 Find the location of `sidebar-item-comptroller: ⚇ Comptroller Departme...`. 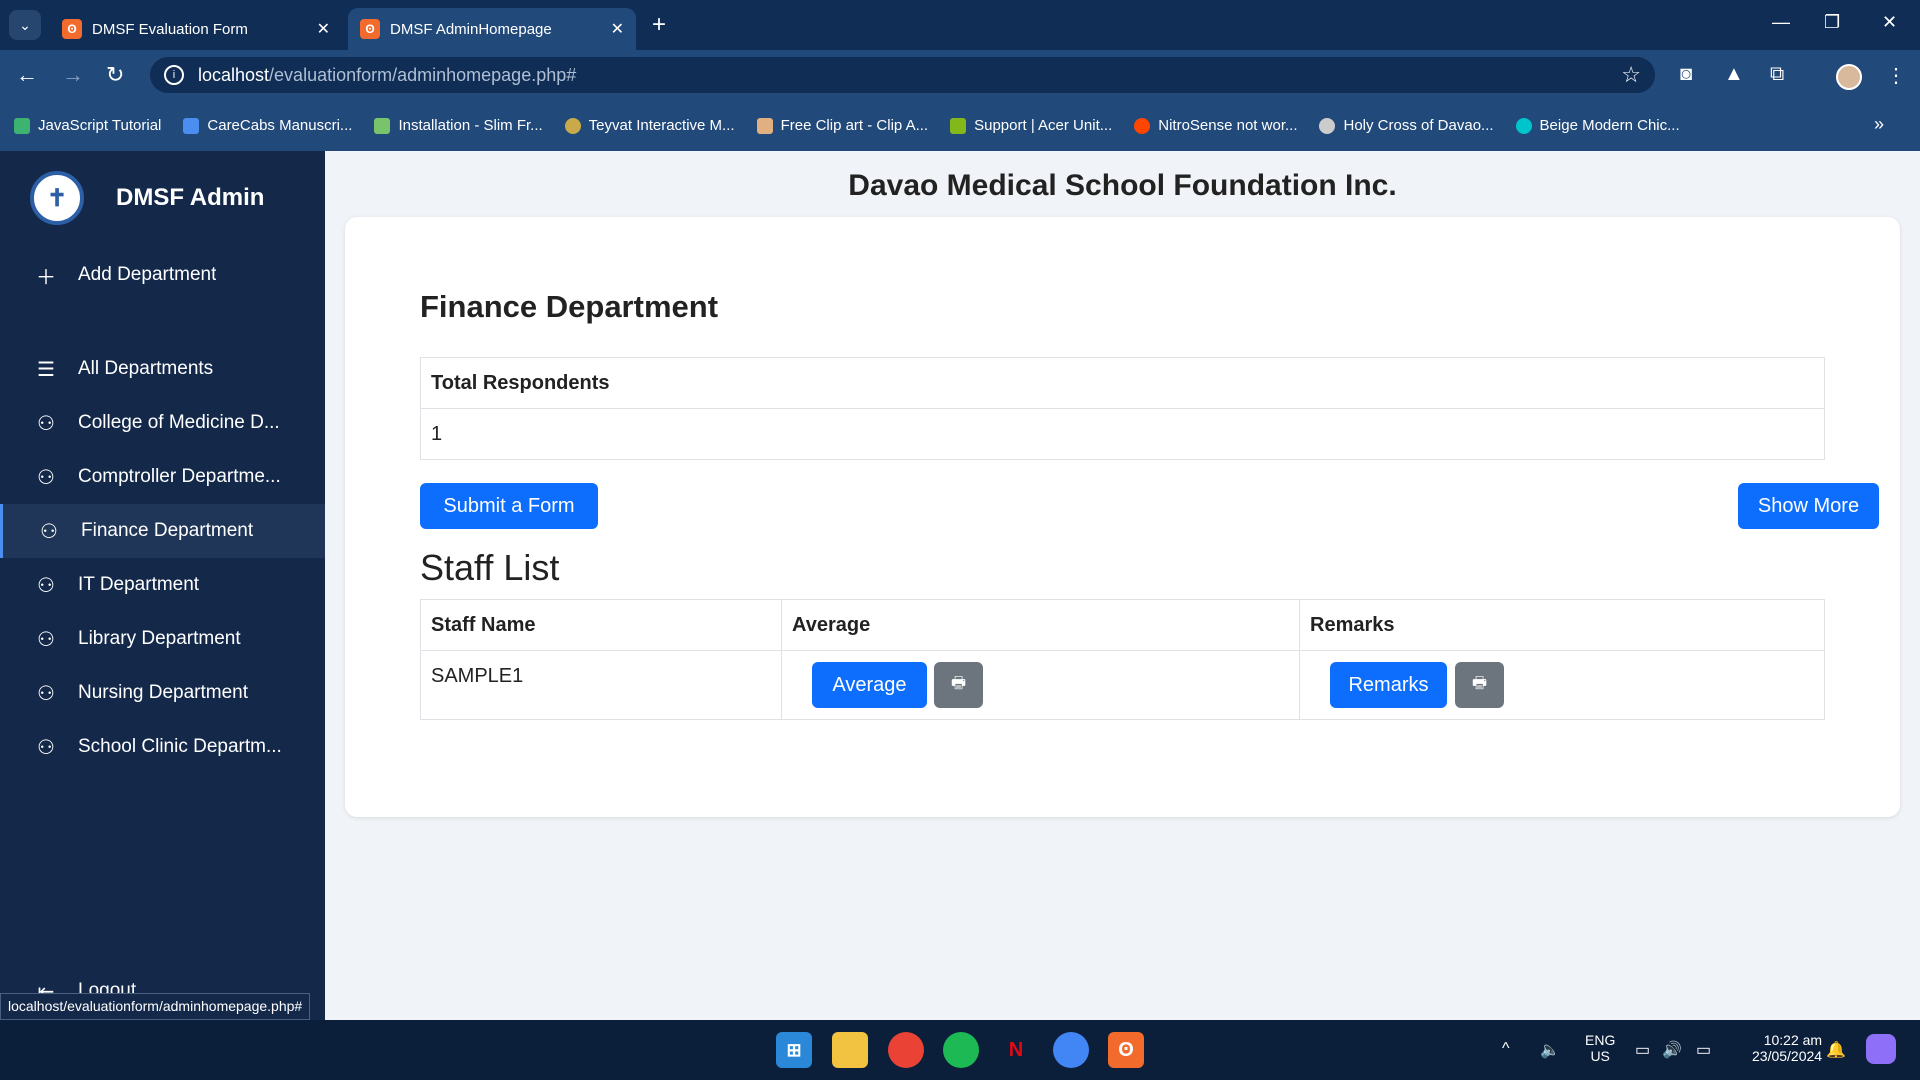

sidebar-item-comptroller: ⚇ Comptroller Departme... is located at coordinates (162, 477).